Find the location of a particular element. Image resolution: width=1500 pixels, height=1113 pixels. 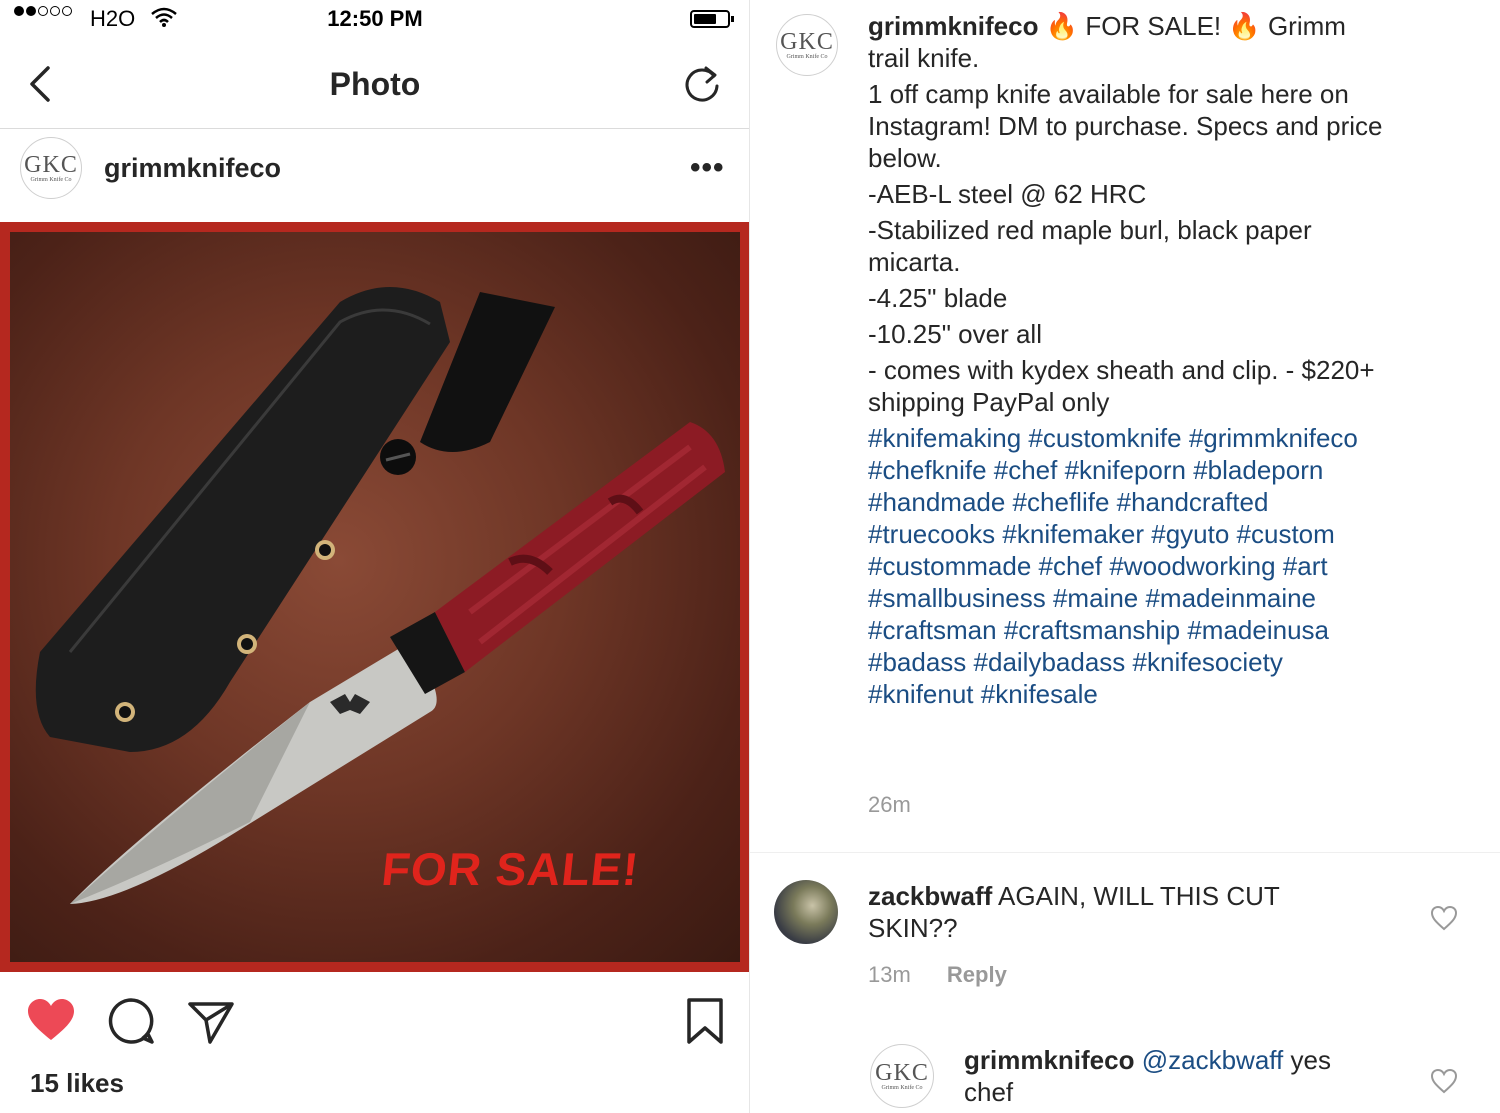

refresh-icon is located at coordinates (702, 84).